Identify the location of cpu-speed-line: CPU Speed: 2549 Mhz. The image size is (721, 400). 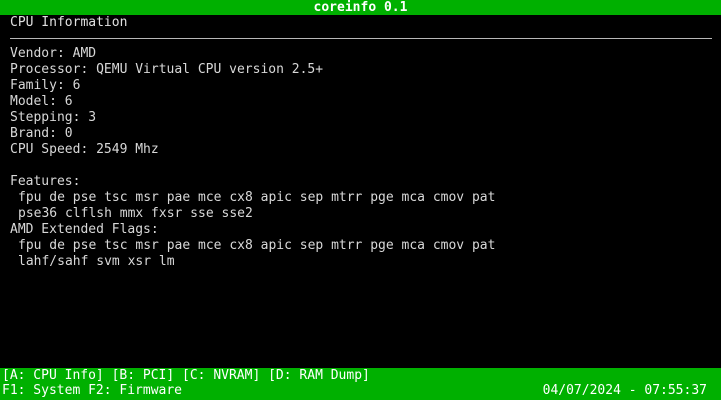
(84, 149).